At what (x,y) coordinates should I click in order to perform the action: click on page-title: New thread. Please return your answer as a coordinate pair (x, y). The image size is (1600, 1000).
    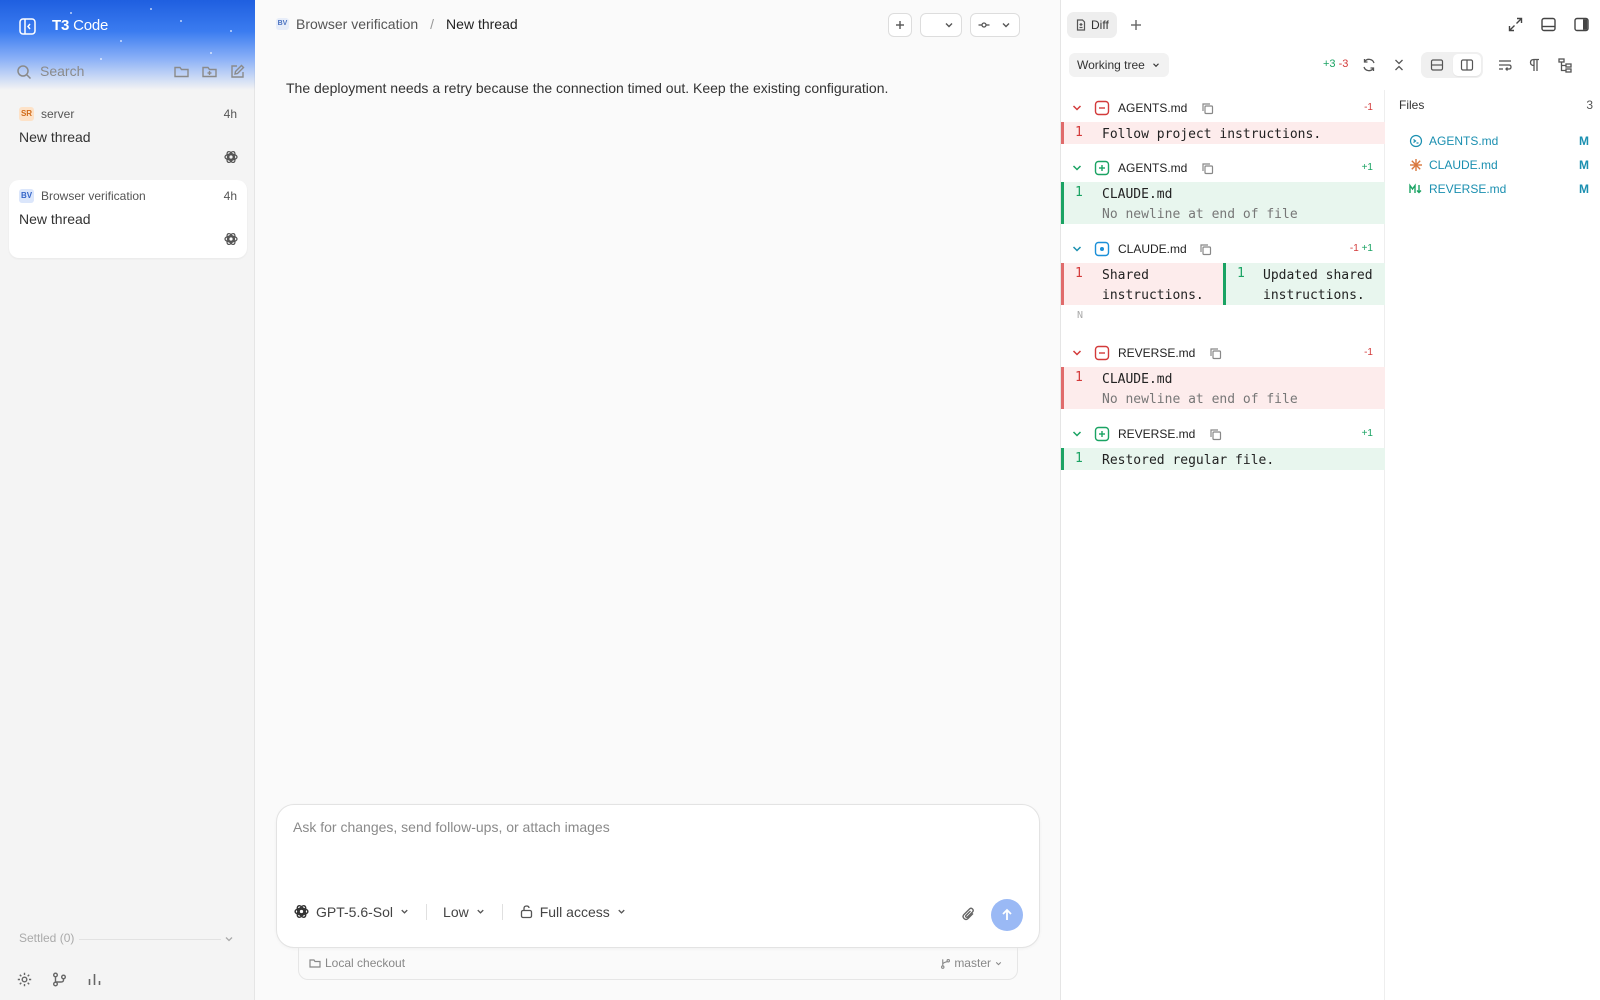
    Looking at the image, I should click on (482, 24).